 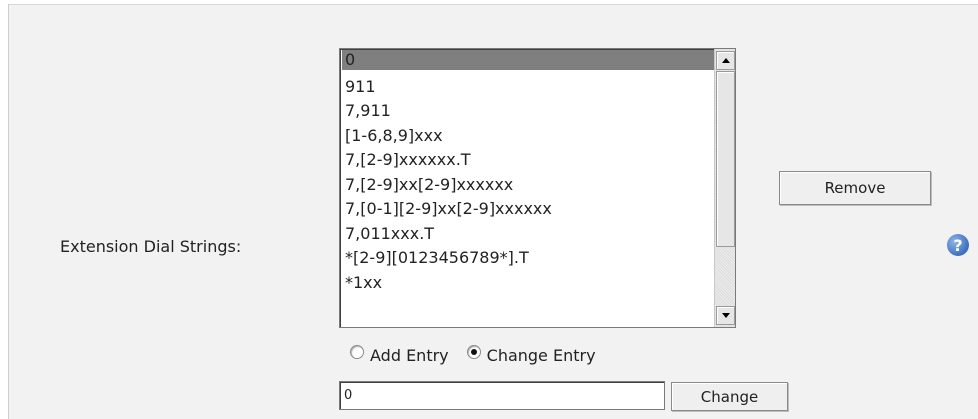 I want to click on add-entry-label: Add Entry, so click(x=409, y=355).